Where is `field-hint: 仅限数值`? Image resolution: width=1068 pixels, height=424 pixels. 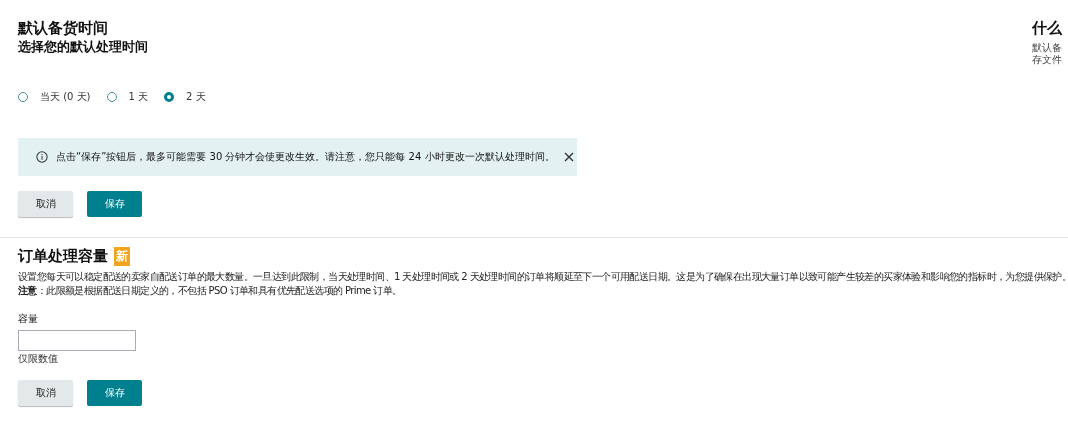
field-hint: 仅限数值 is located at coordinates (38, 359).